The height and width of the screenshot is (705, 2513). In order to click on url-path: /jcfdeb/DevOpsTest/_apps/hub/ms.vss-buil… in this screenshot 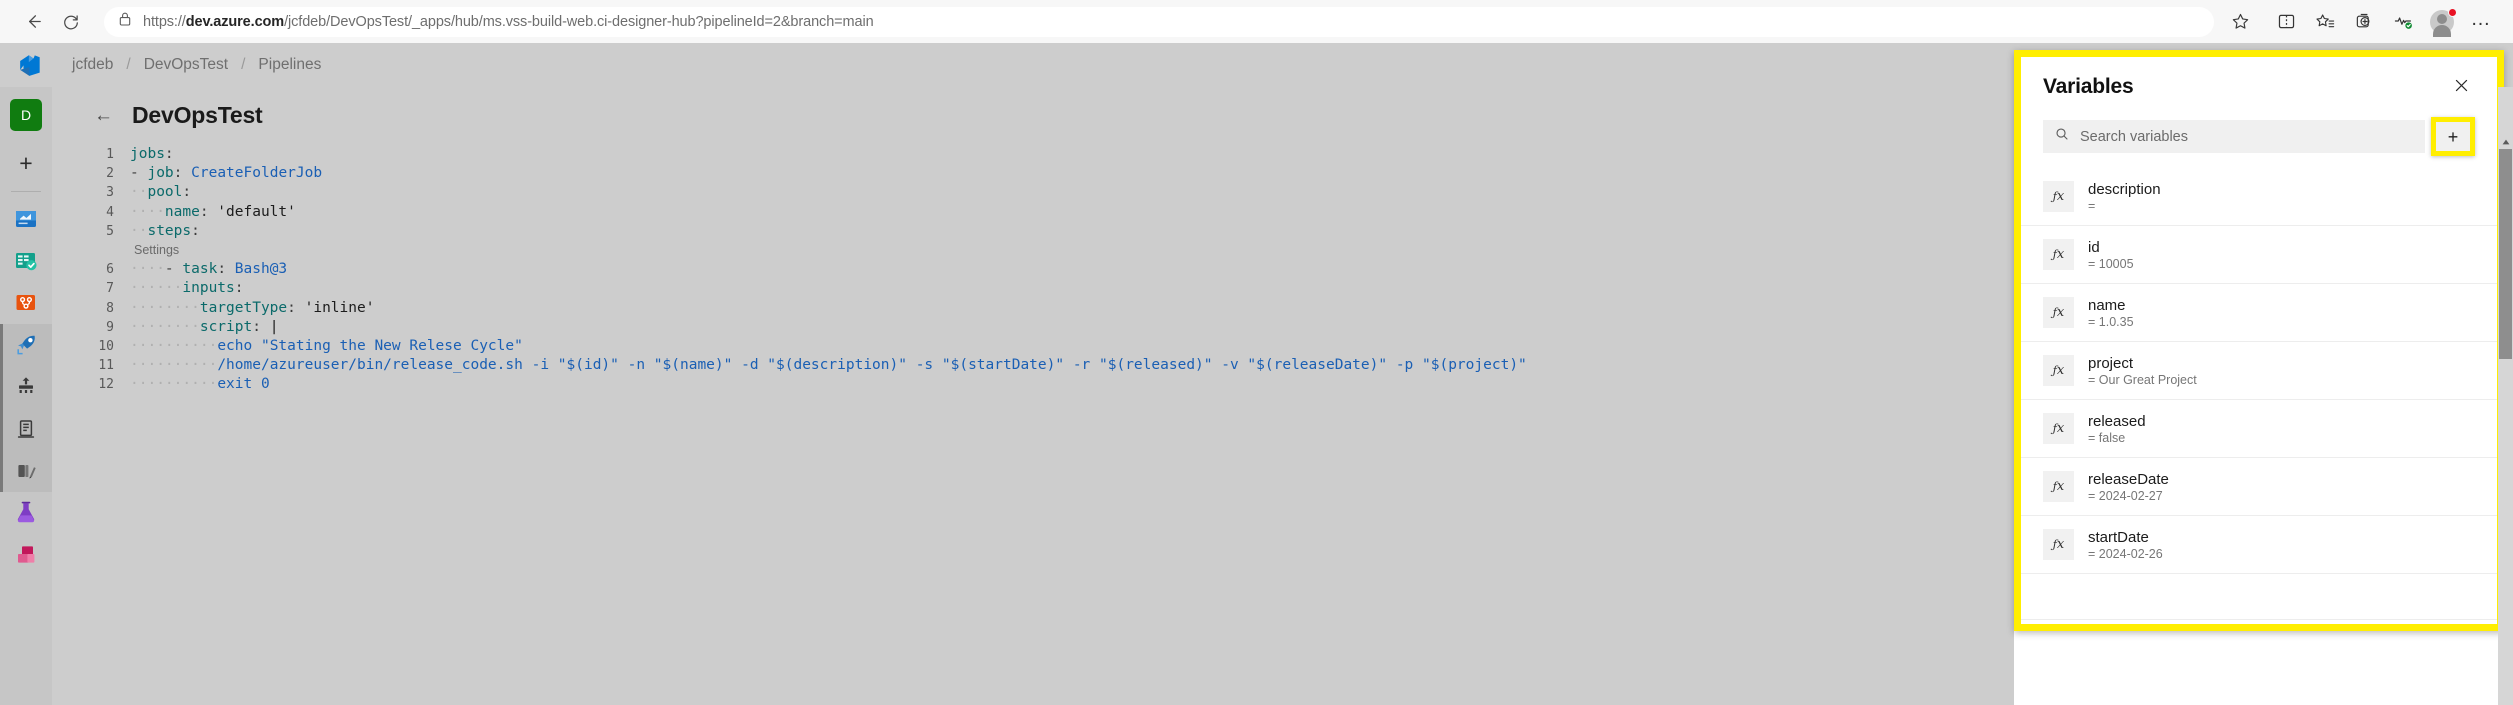, I will do `click(579, 21)`.